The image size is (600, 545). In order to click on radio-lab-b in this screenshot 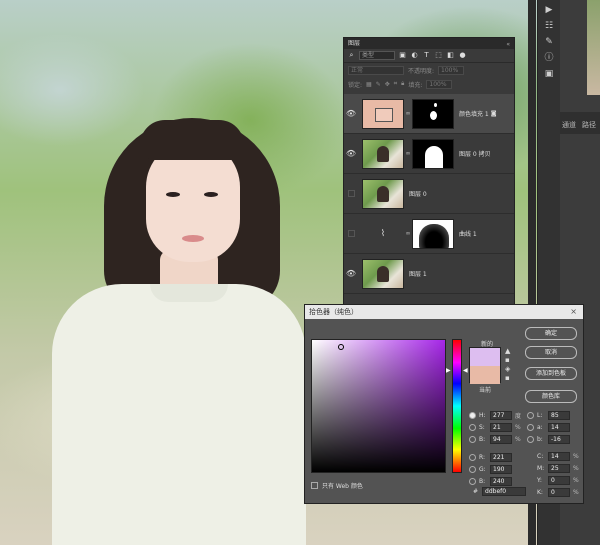, I will do `click(530, 439)`.